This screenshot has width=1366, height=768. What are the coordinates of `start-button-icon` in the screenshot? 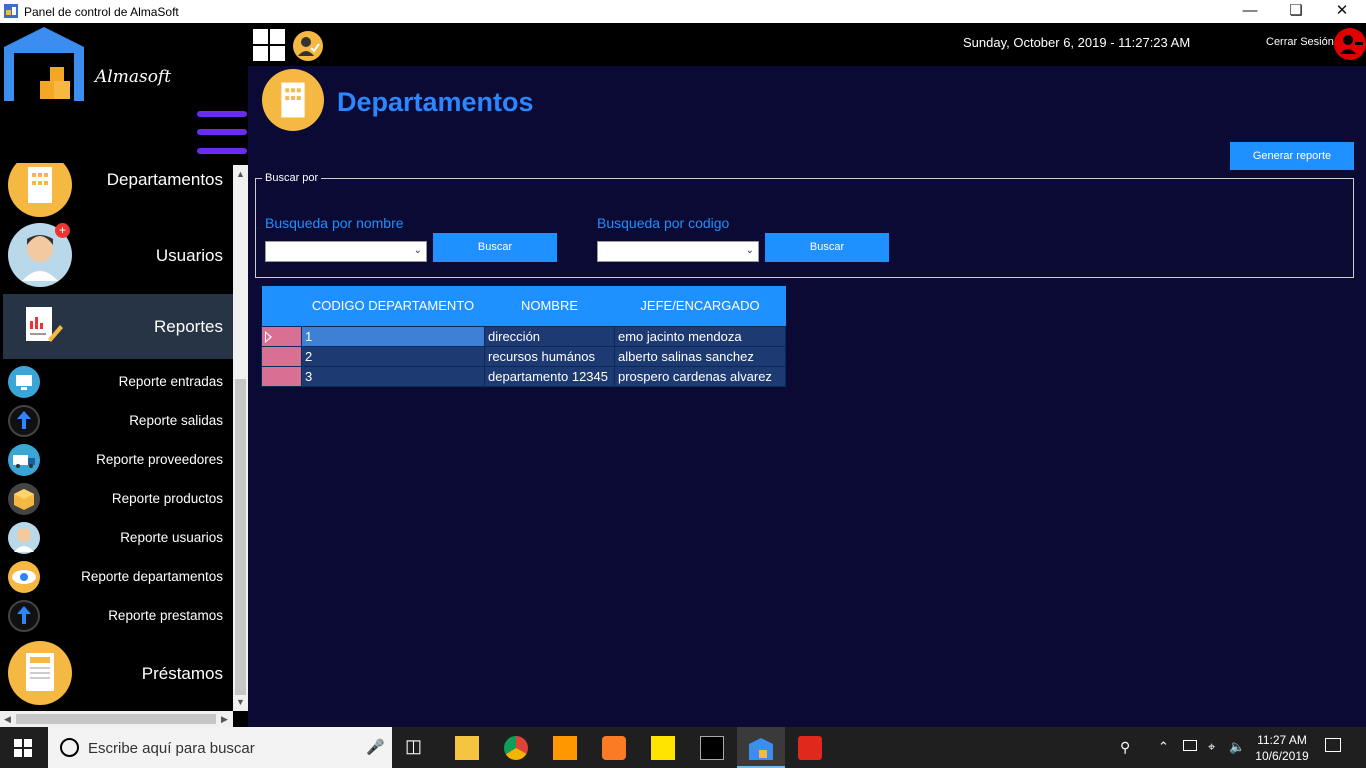 It's located at (23, 748).